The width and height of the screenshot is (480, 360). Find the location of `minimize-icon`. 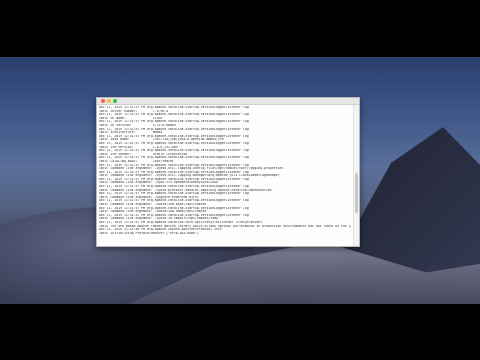

minimize-icon is located at coordinates (109, 101).